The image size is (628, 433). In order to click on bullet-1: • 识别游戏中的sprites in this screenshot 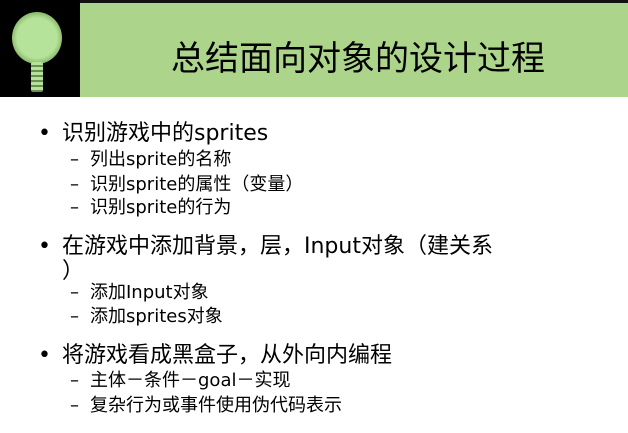, I will do `click(153, 133)`.